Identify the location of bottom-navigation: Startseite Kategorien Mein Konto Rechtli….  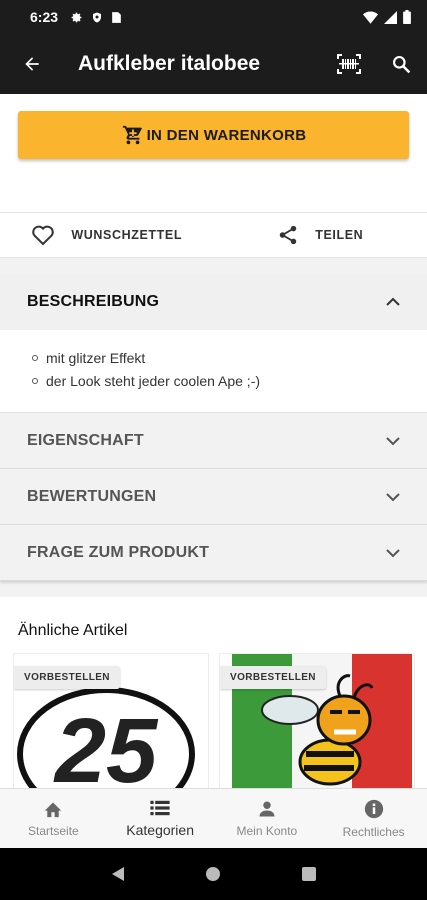
(213, 818).